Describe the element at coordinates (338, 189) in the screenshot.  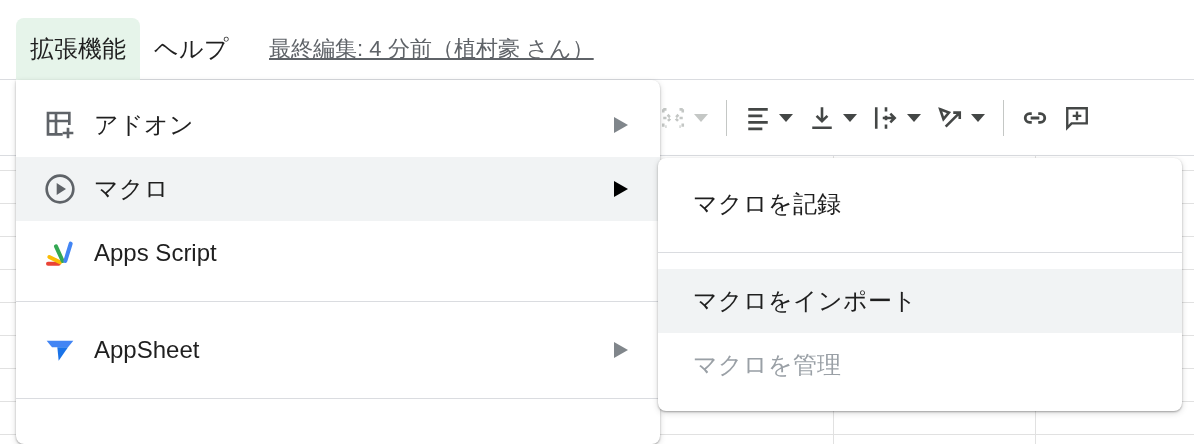
I see `menu-item: マクロ` at that location.